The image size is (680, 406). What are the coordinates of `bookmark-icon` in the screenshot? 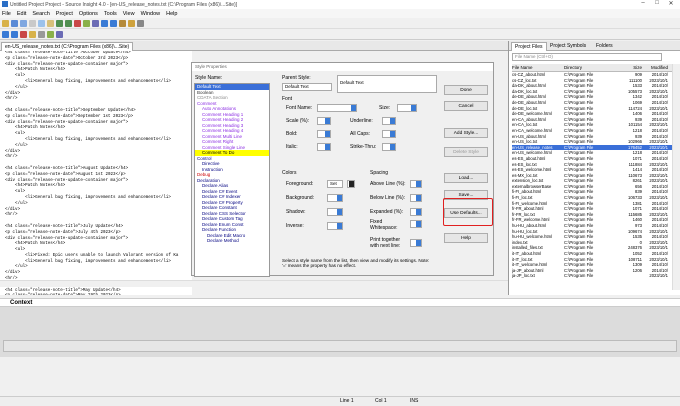 It's located at (95, 23).